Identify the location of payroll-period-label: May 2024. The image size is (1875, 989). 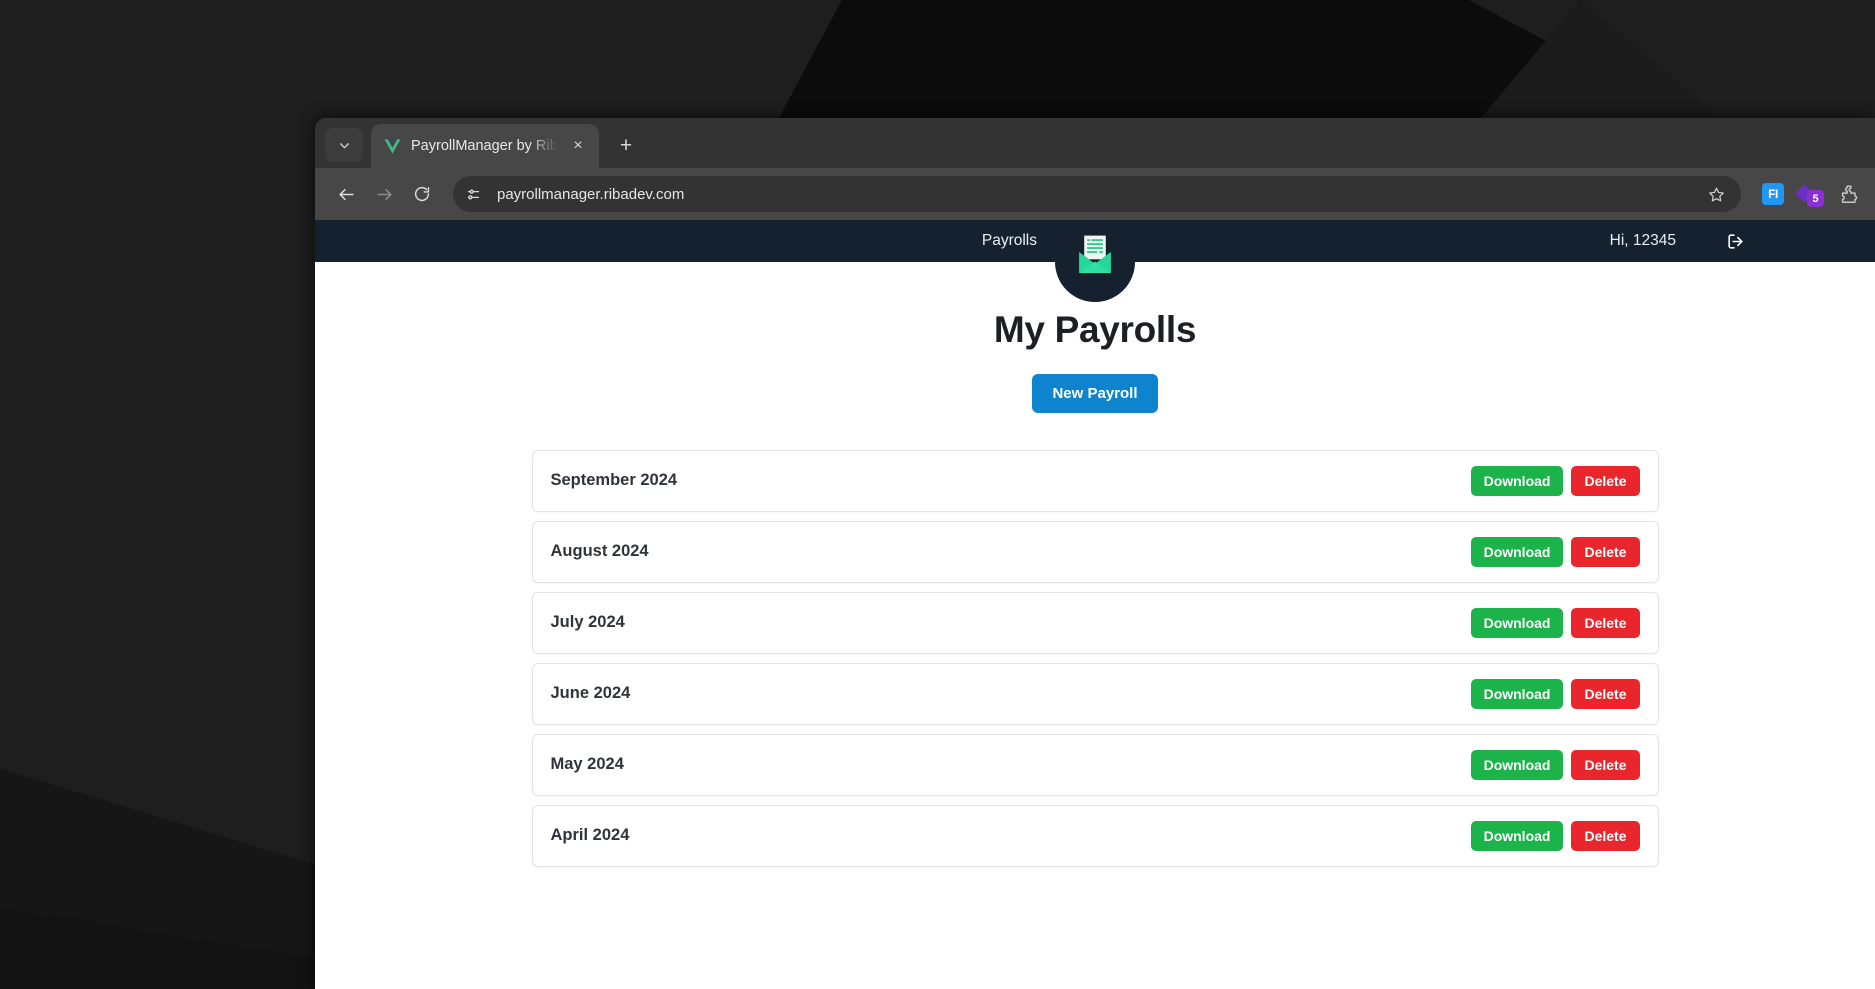
(587, 764).